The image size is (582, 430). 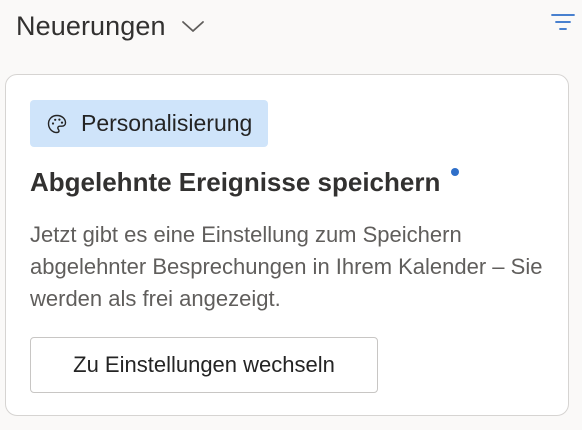 What do you see at coordinates (91, 25) in the screenshot?
I see `panel-title: Neuerungen` at bounding box center [91, 25].